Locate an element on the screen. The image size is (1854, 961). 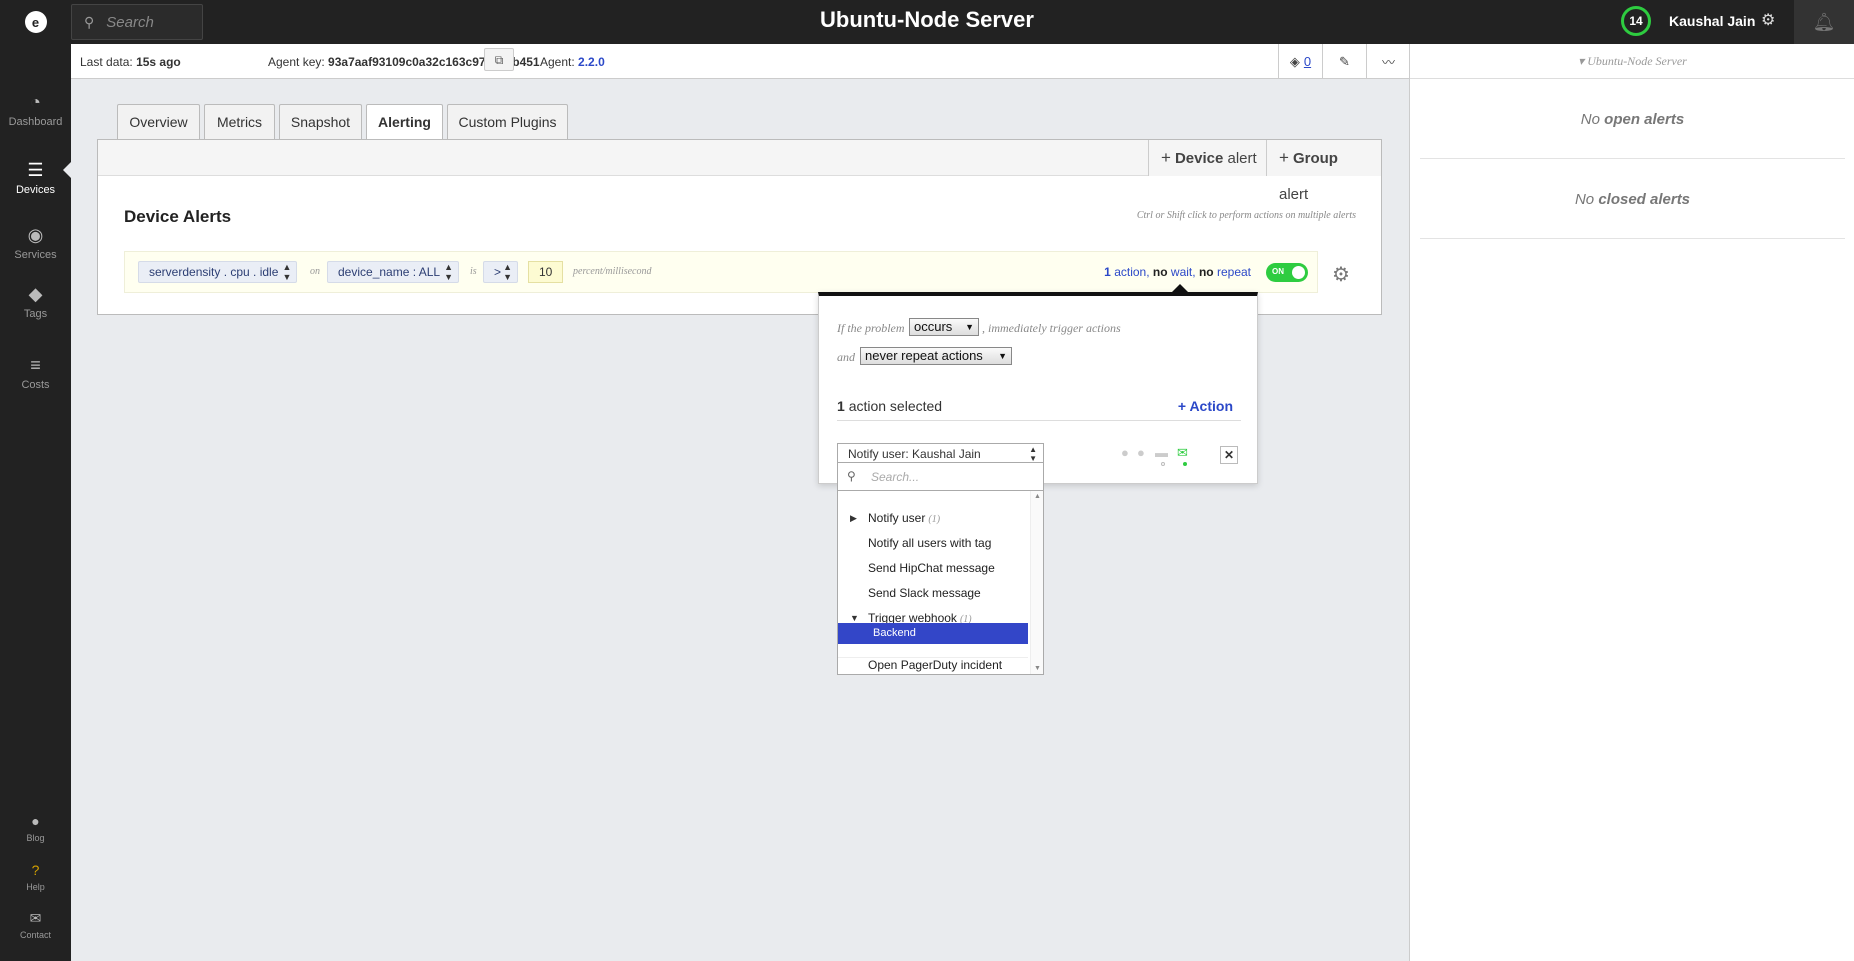
agent-version: Agent: 2.2.0 is located at coordinates (572, 62).